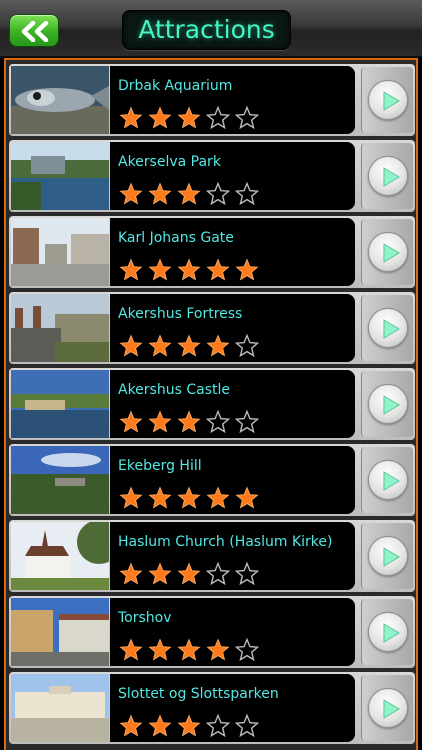 This screenshot has width=422, height=750. I want to click on attraction-name: Karl Johans Gate, so click(176, 238).